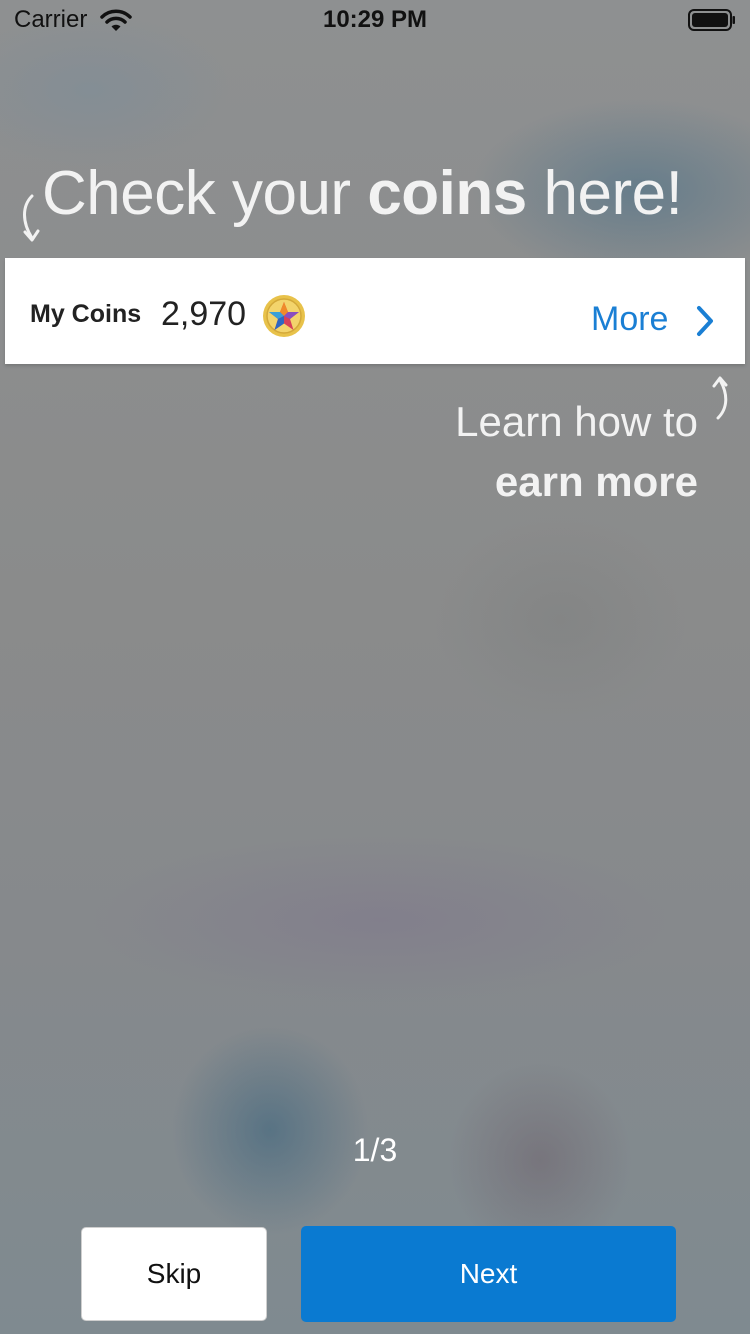 This screenshot has width=750, height=1334. Describe the element at coordinates (705, 321) in the screenshot. I see `chevron-right-icon` at that location.